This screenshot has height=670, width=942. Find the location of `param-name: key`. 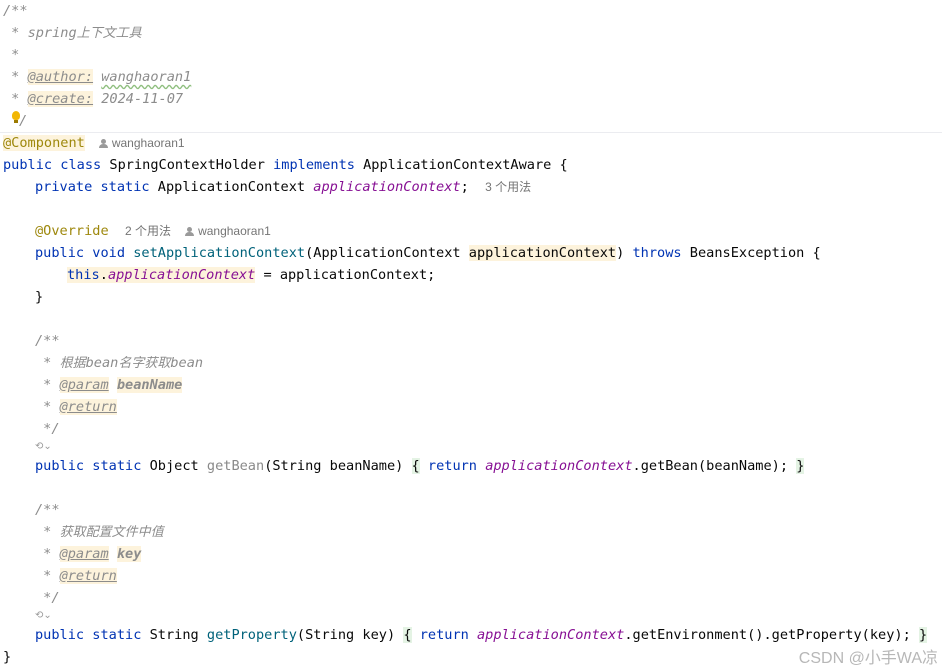

param-name: key is located at coordinates (129, 554).